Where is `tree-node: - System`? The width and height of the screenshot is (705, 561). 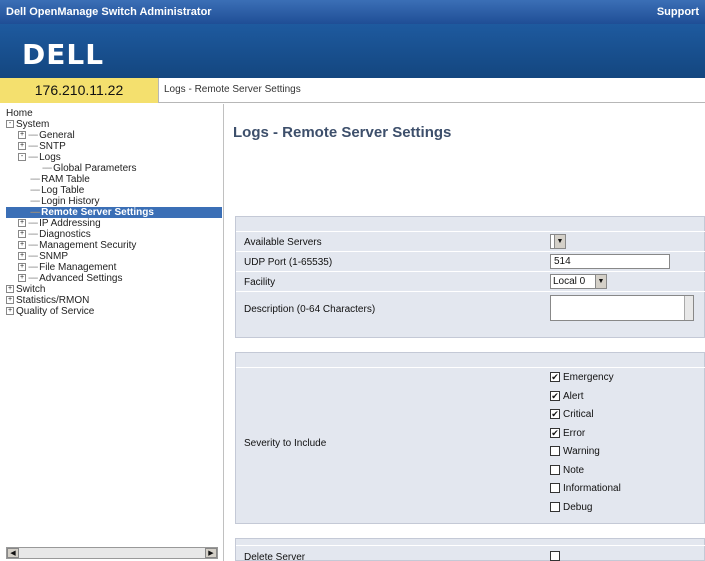
tree-node: - System is located at coordinates (114, 124).